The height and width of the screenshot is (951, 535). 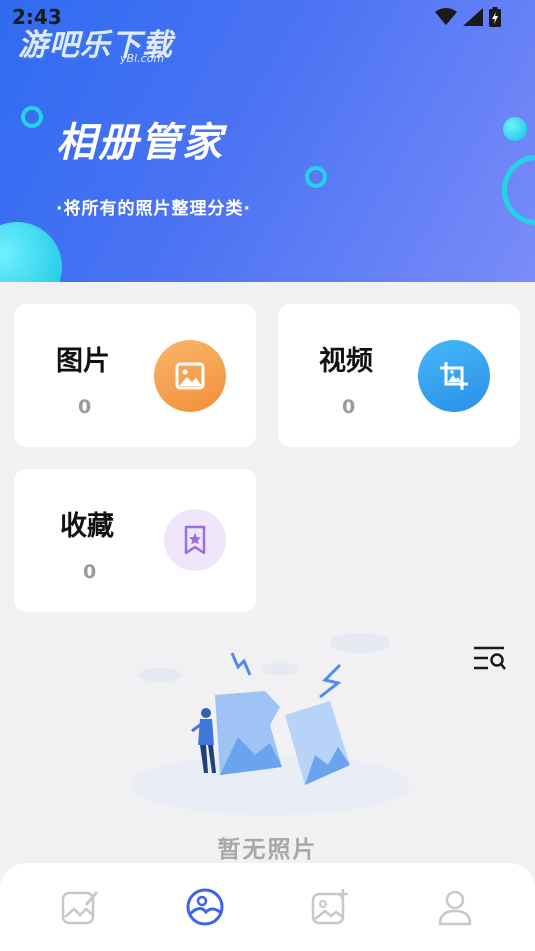 I want to click on wifi-icon, so click(x=446, y=16).